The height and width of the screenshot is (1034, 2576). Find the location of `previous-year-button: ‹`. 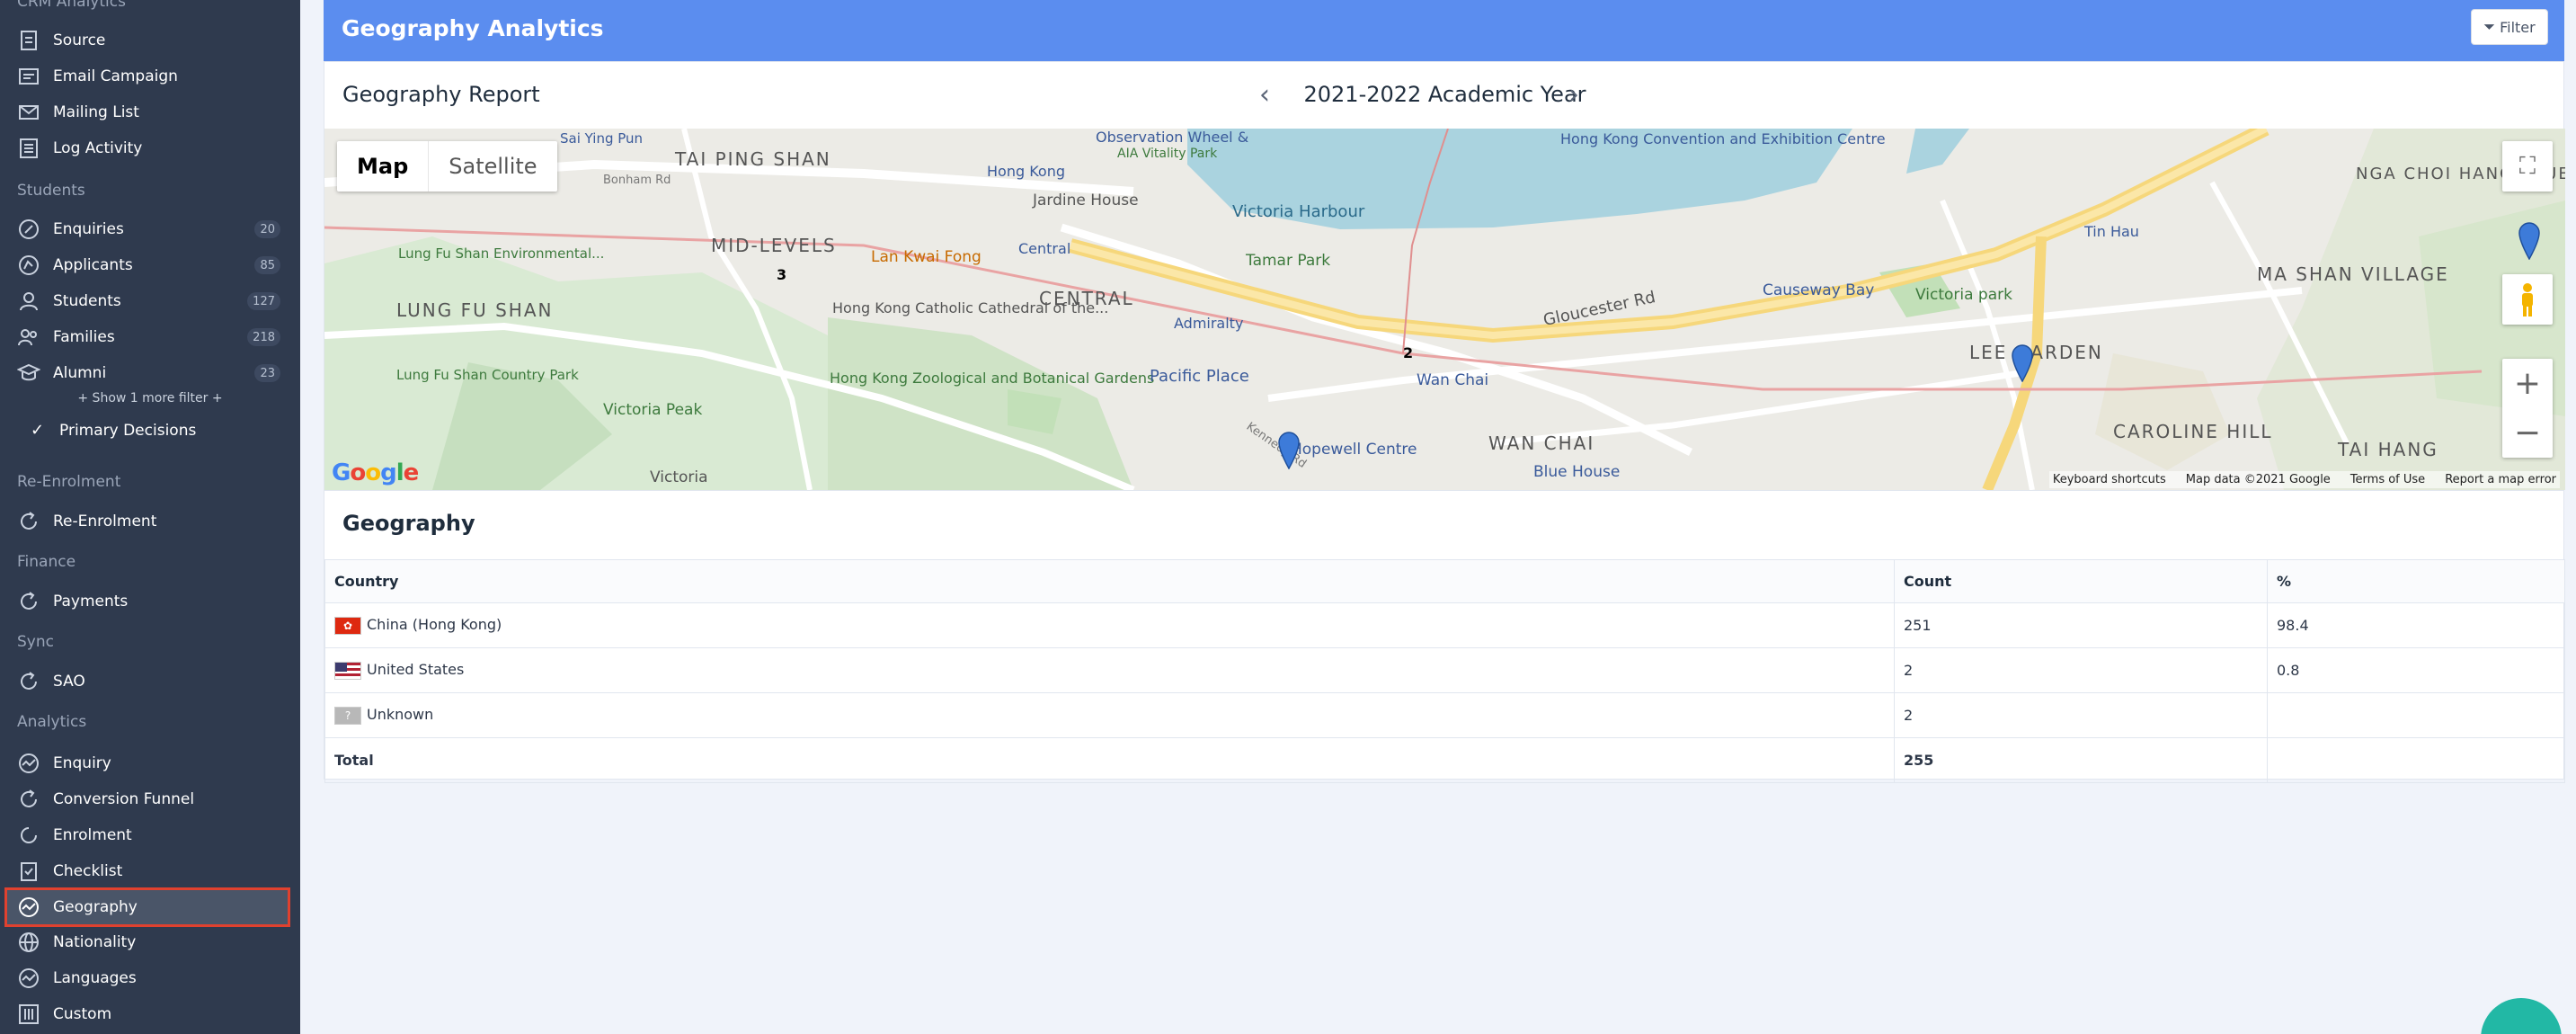

previous-year-button: ‹ is located at coordinates (1264, 96).